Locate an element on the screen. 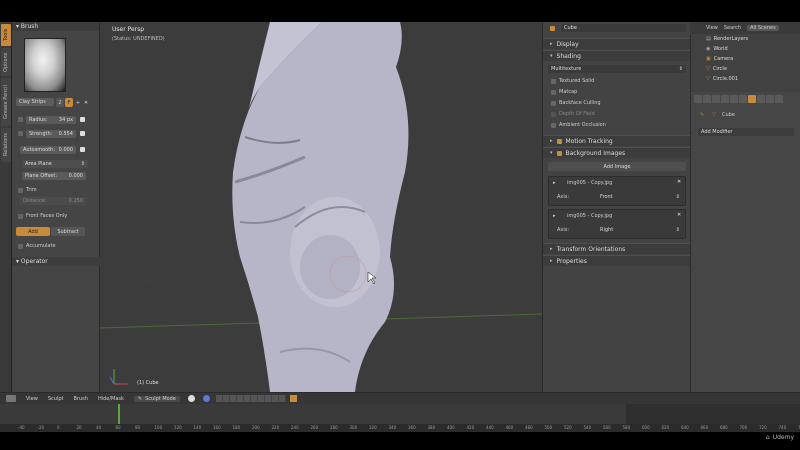 The image size is (800, 450). plane-select: Area Plane ⇕ is located at coordinates (55, 164).